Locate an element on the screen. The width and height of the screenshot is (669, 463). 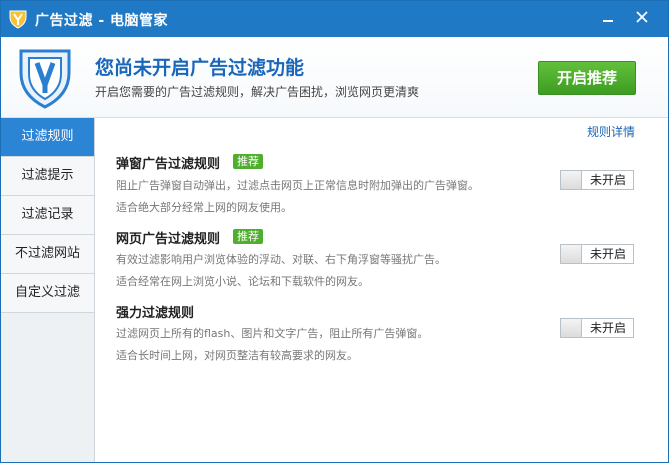
header-title: 您尚未开启广告过滤功能 is located at coordinates (200, 68).